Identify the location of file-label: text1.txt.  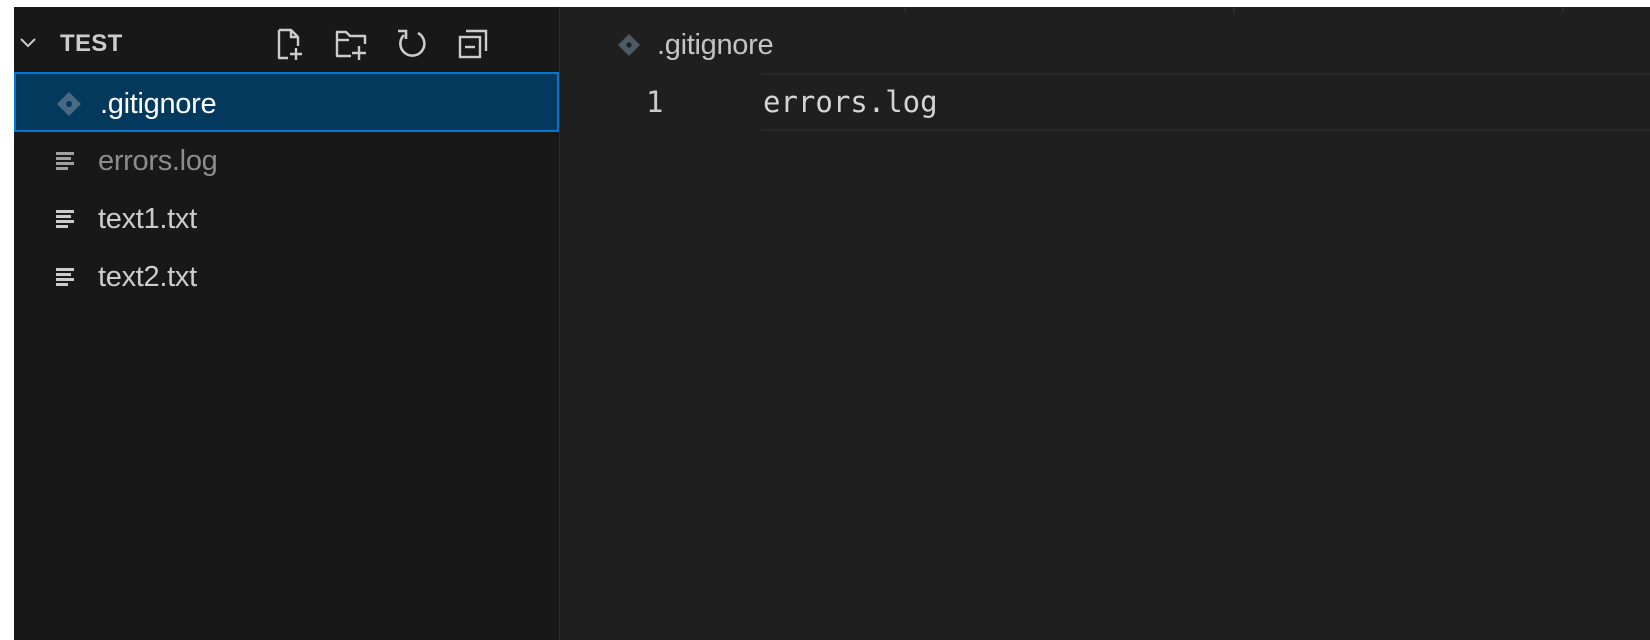
(147, 219).